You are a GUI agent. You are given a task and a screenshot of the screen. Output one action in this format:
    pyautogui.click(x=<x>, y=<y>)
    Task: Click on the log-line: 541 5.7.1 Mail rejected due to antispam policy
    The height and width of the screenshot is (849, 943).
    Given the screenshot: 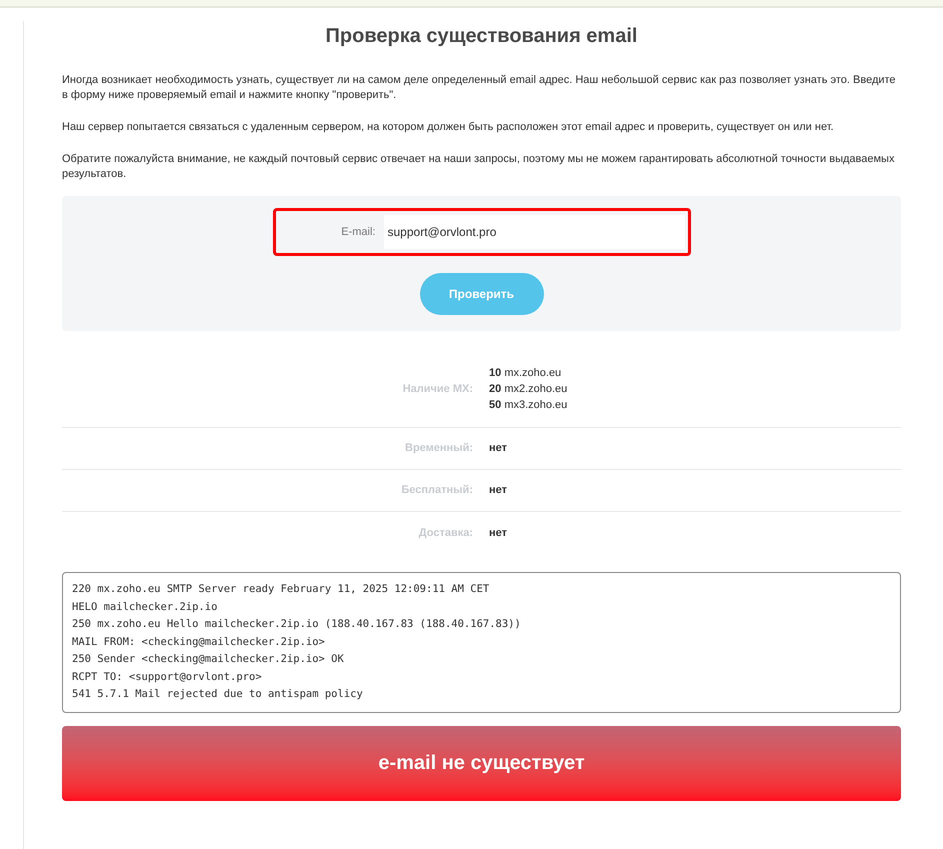 What is the action you would take?
    pyautogui.click(x=218, y=694)
    